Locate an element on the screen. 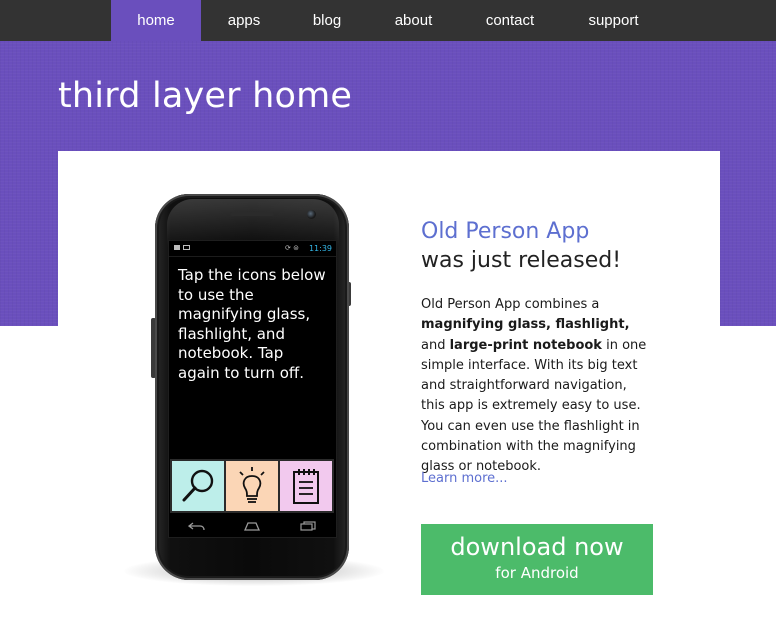 This screenshot has height=625, width=776. nav-item-about: about is located at coordinates (413, 20).